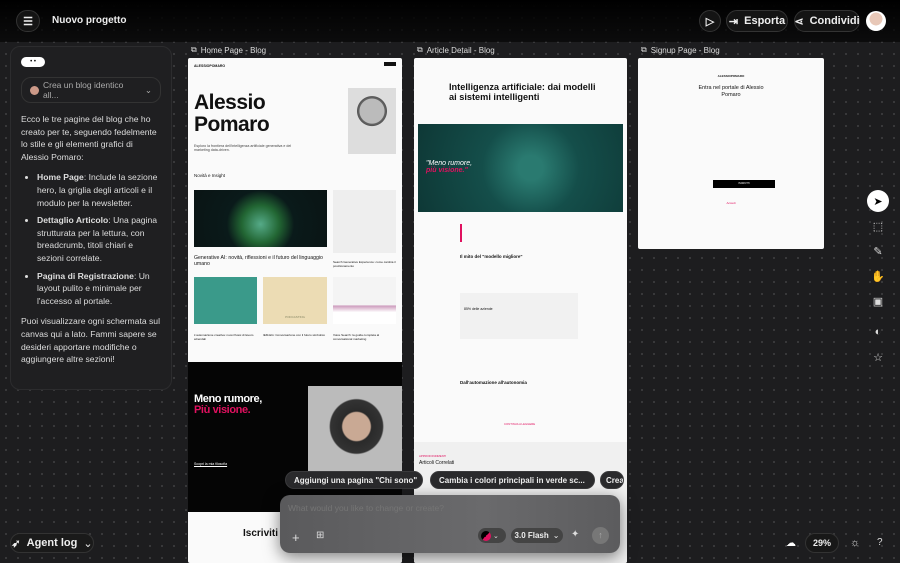 The image size is (900, 563). I want to click on frame-label-signup: ⧉ Signup Page - Blog, so click(680, 50).